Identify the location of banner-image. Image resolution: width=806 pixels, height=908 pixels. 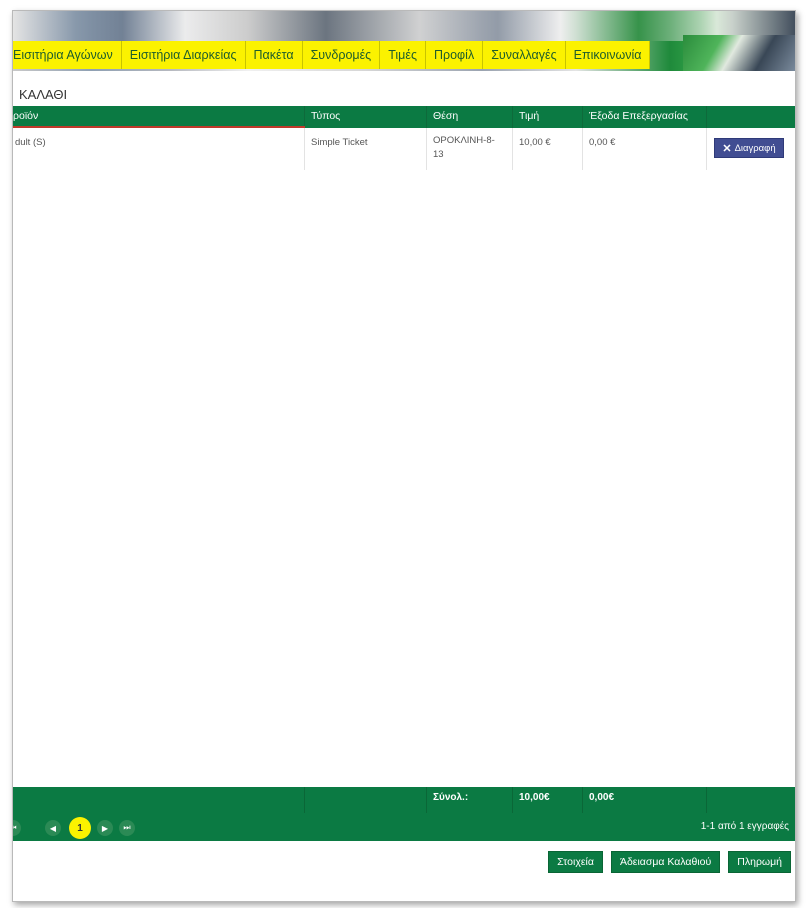
(404, 26).